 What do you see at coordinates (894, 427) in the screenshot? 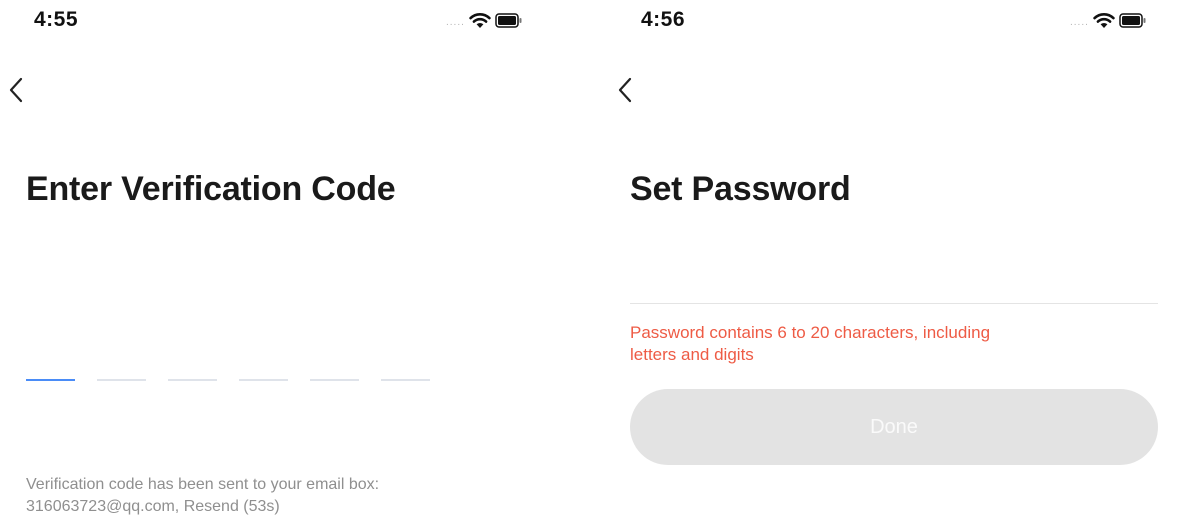
I see `done-button: Done` at bounding box center [894, 427].